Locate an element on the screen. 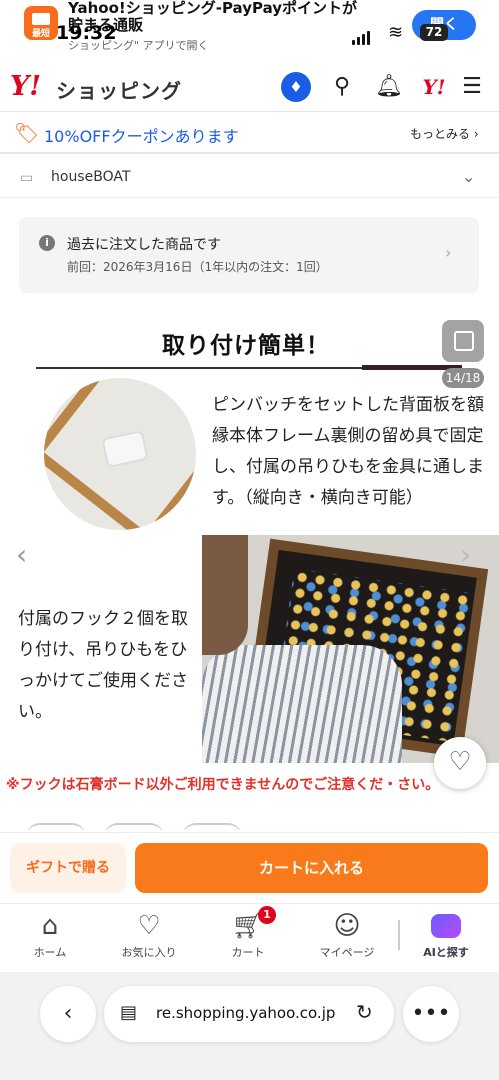 The image size is (499, 1080). yahoo-icon: Y! is located at coordinates (434, 87).